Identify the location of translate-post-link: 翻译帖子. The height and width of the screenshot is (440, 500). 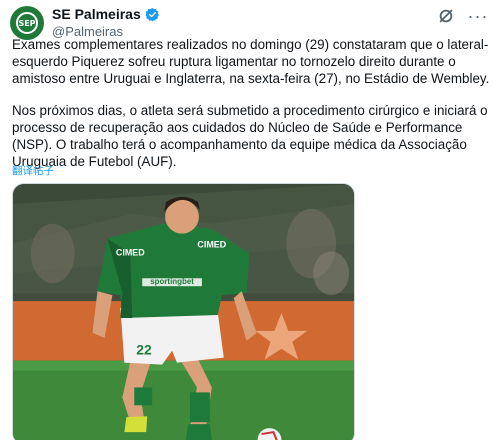
(33, 170).